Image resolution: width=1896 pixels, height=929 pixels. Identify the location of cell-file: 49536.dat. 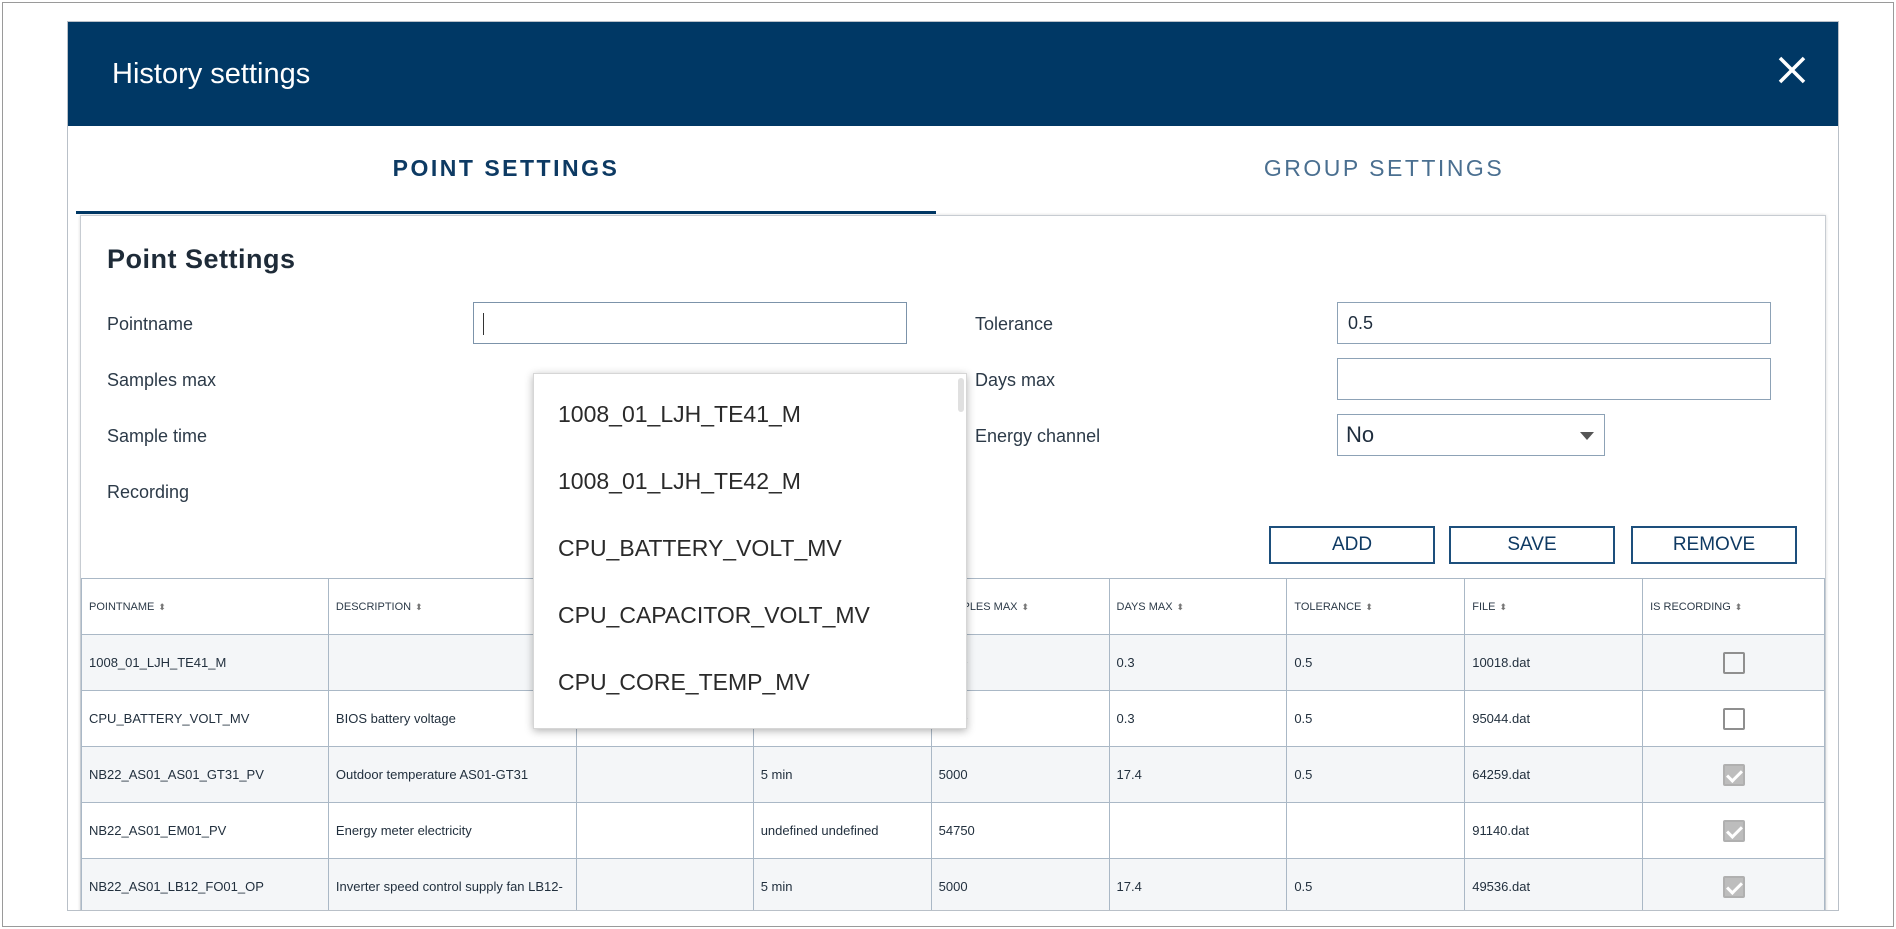
(1554, 884).